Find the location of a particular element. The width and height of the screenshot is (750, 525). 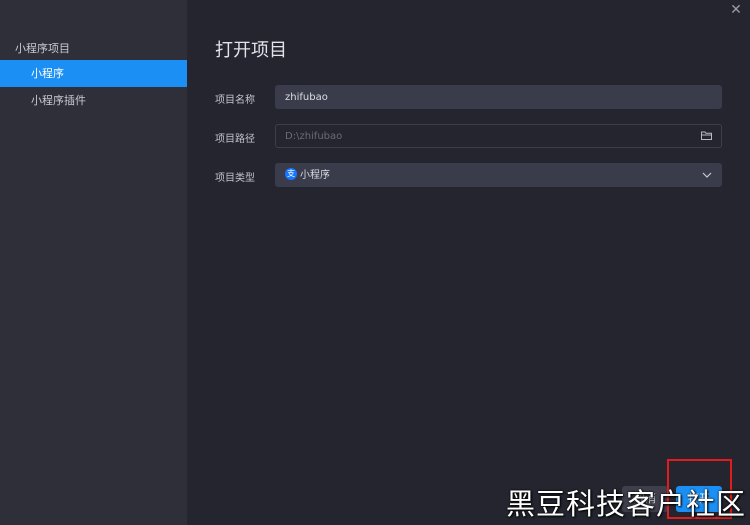

folder-icon is located at coordinates (706, 135).